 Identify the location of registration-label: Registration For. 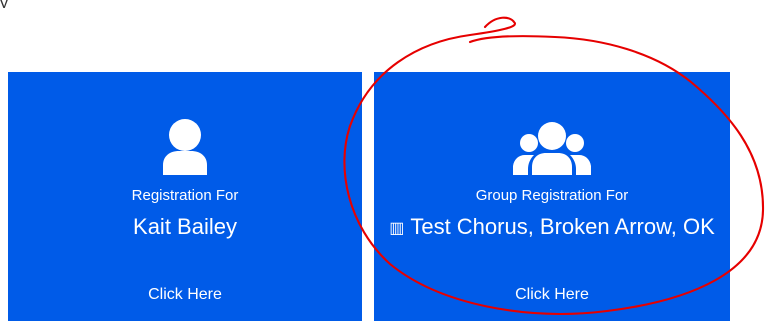
(185, 195).